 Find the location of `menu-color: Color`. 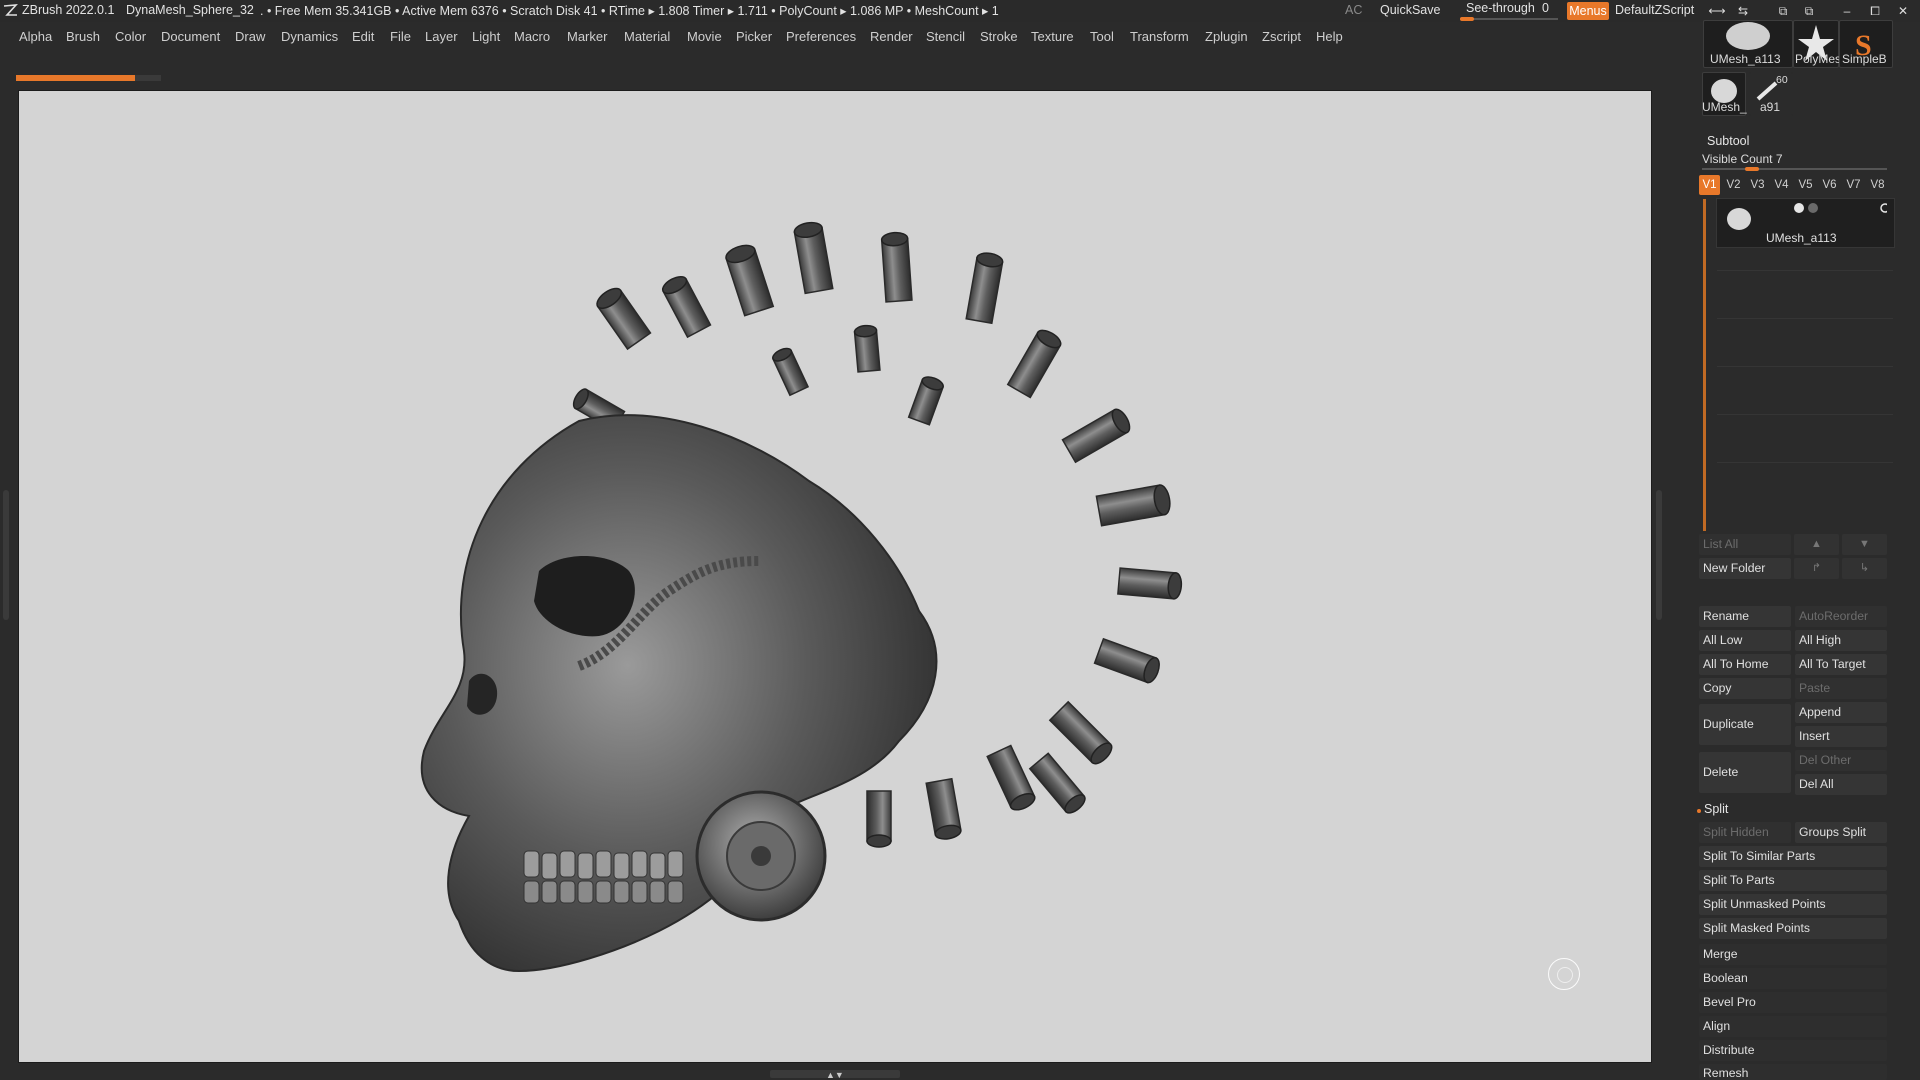

menu-color: Color is located at coordinates (130, 36).